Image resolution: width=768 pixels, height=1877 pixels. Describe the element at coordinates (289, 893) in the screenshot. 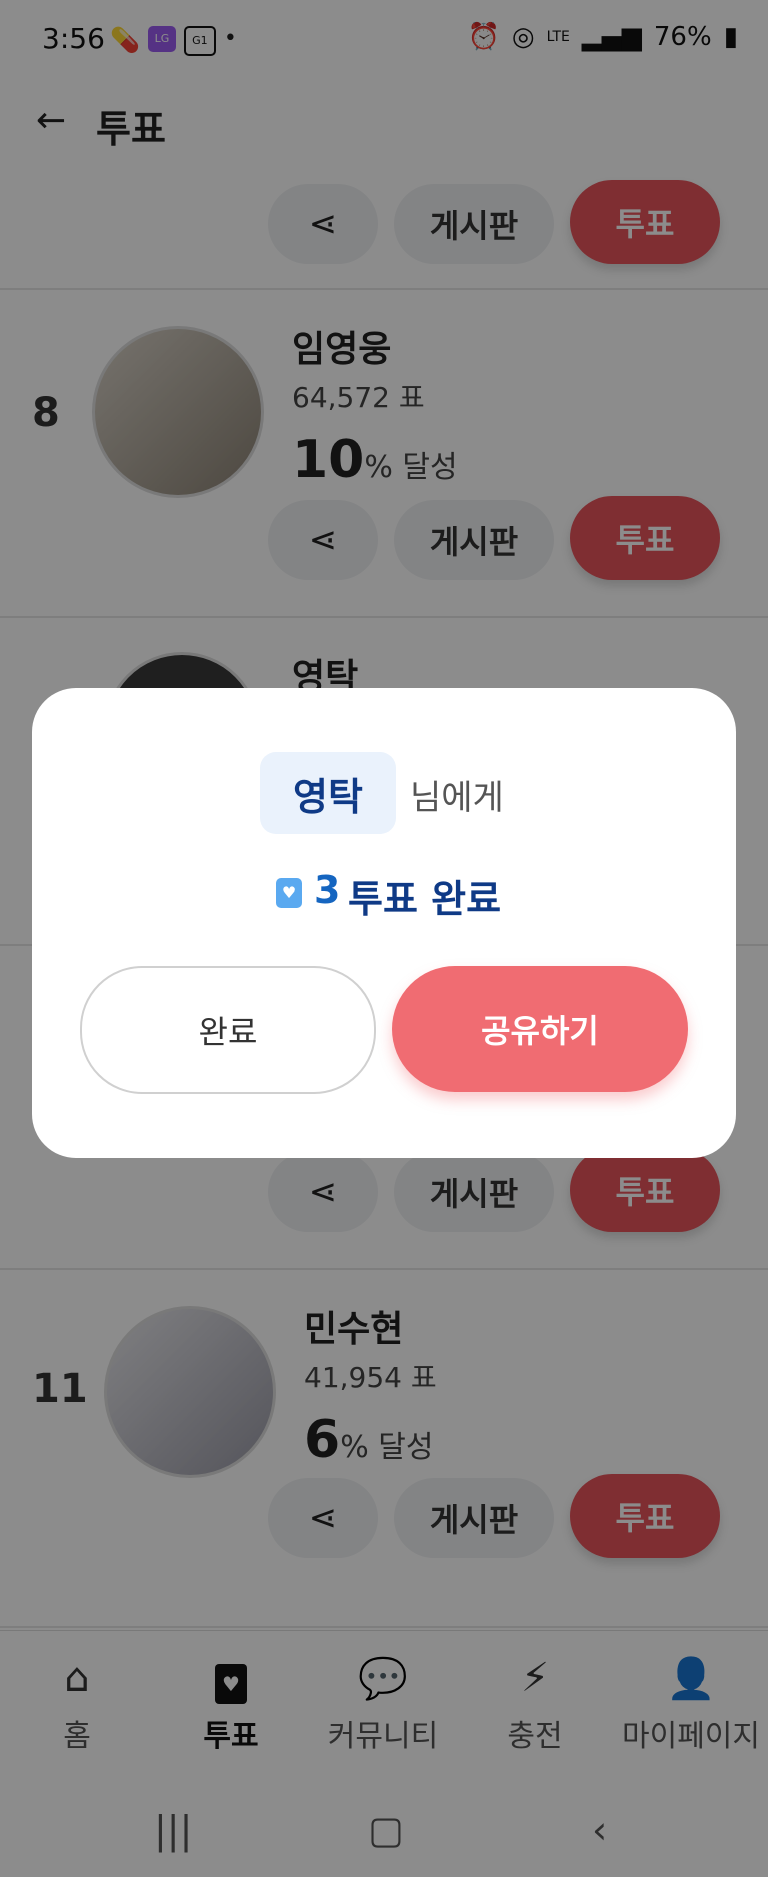

I see `vote-heart-icon: ♥` at that location.